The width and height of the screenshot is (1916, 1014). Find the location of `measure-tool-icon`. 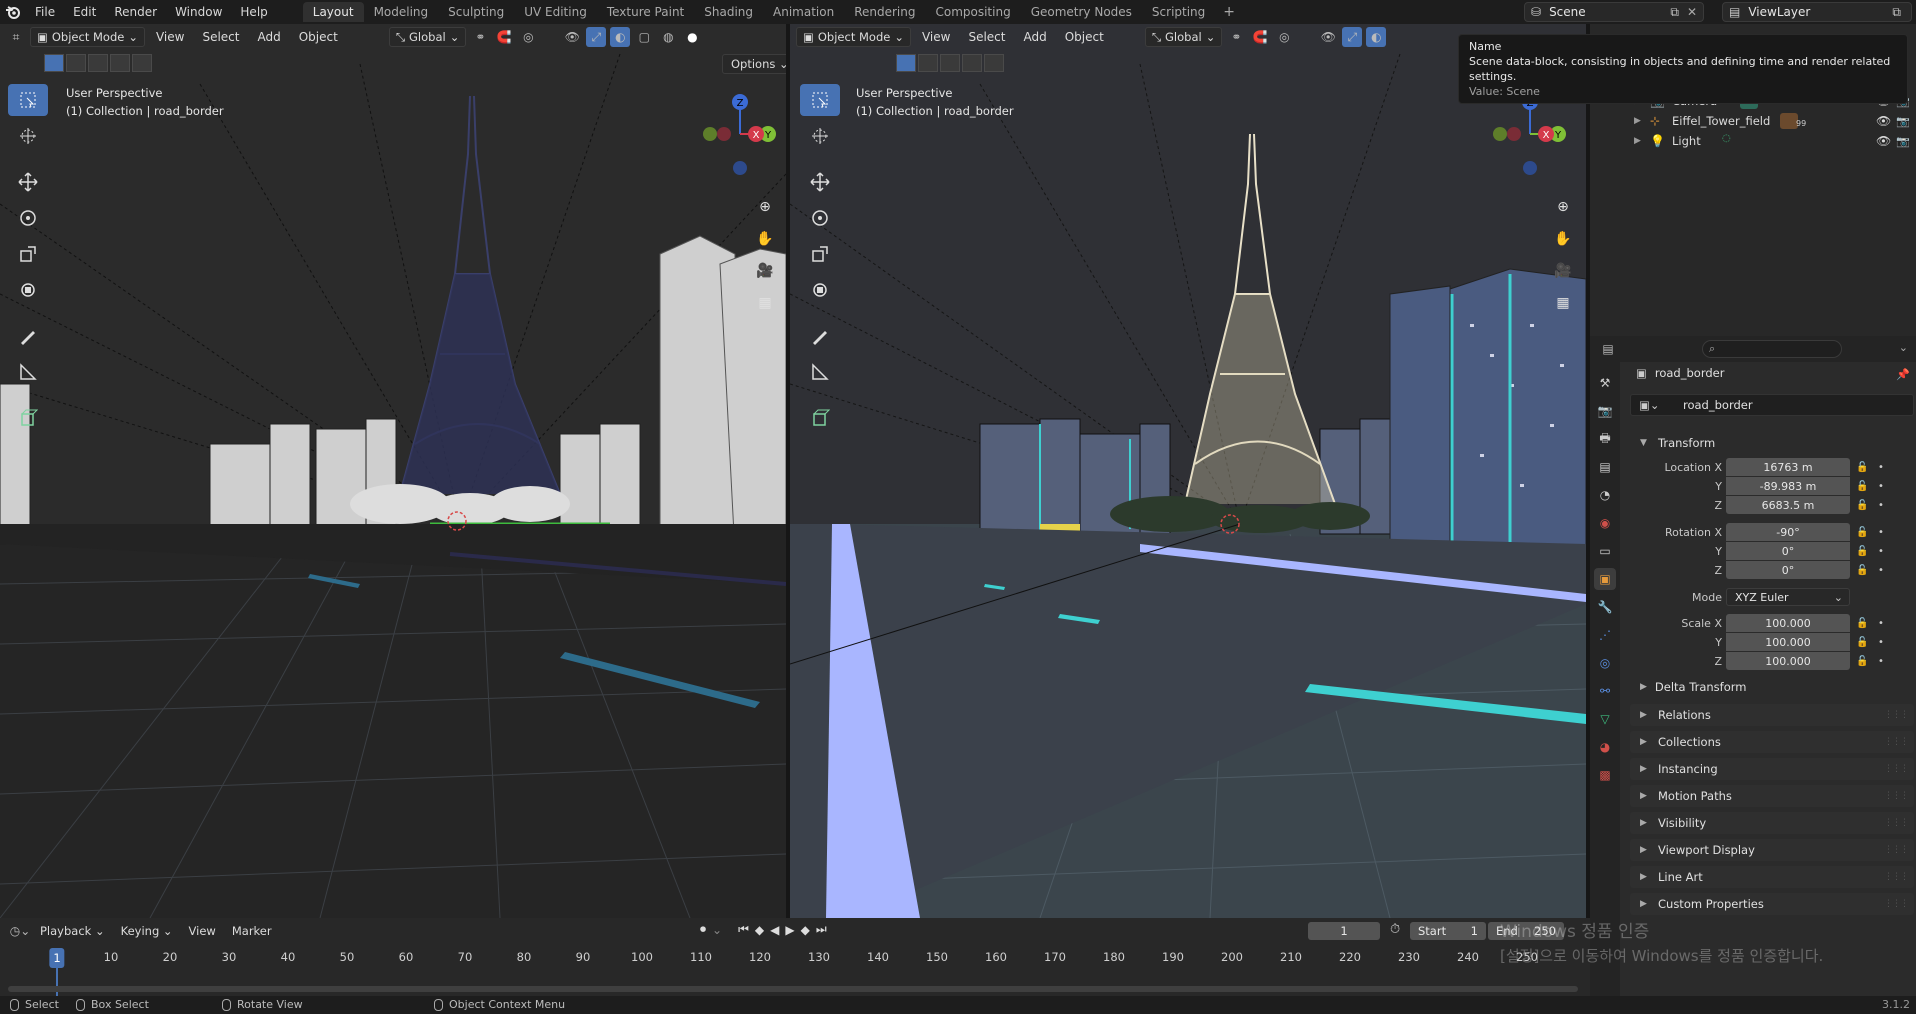

measure-tool-icon is located at coordinates (820, 372).